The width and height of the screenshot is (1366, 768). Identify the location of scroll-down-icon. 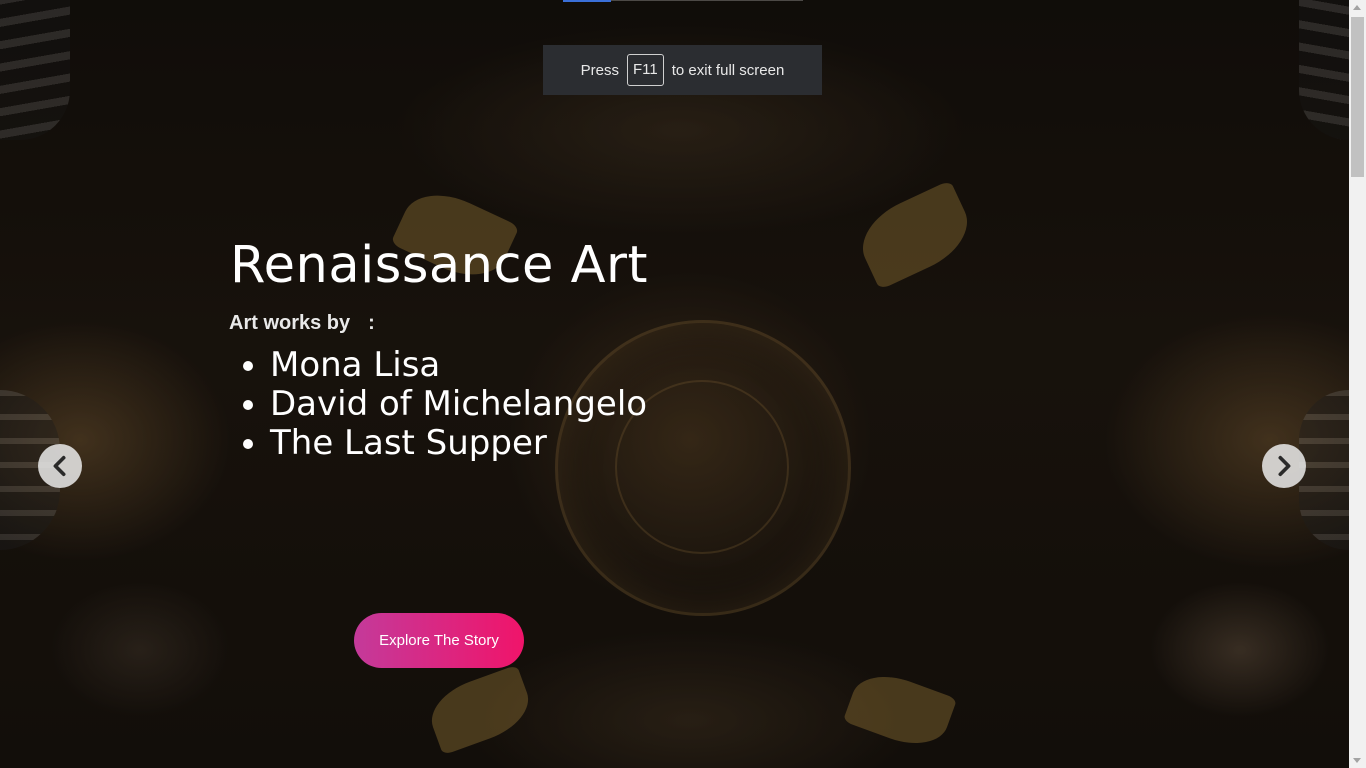
(1357, 760).